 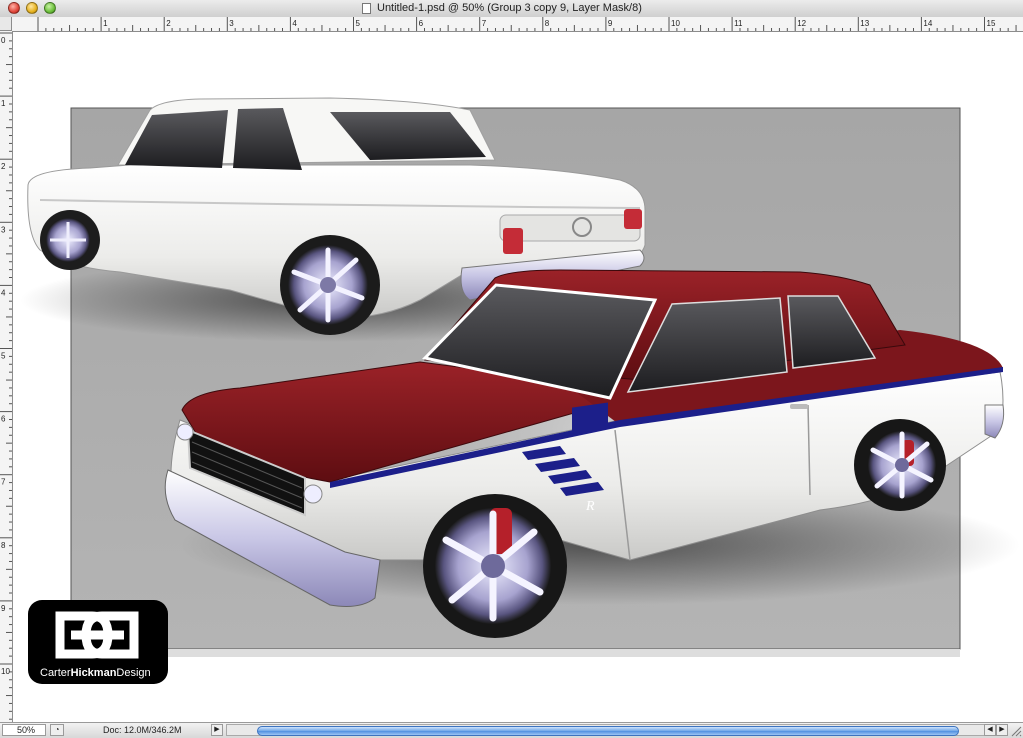 I want to click on zoom-window-button, so click(x=50, y=8).